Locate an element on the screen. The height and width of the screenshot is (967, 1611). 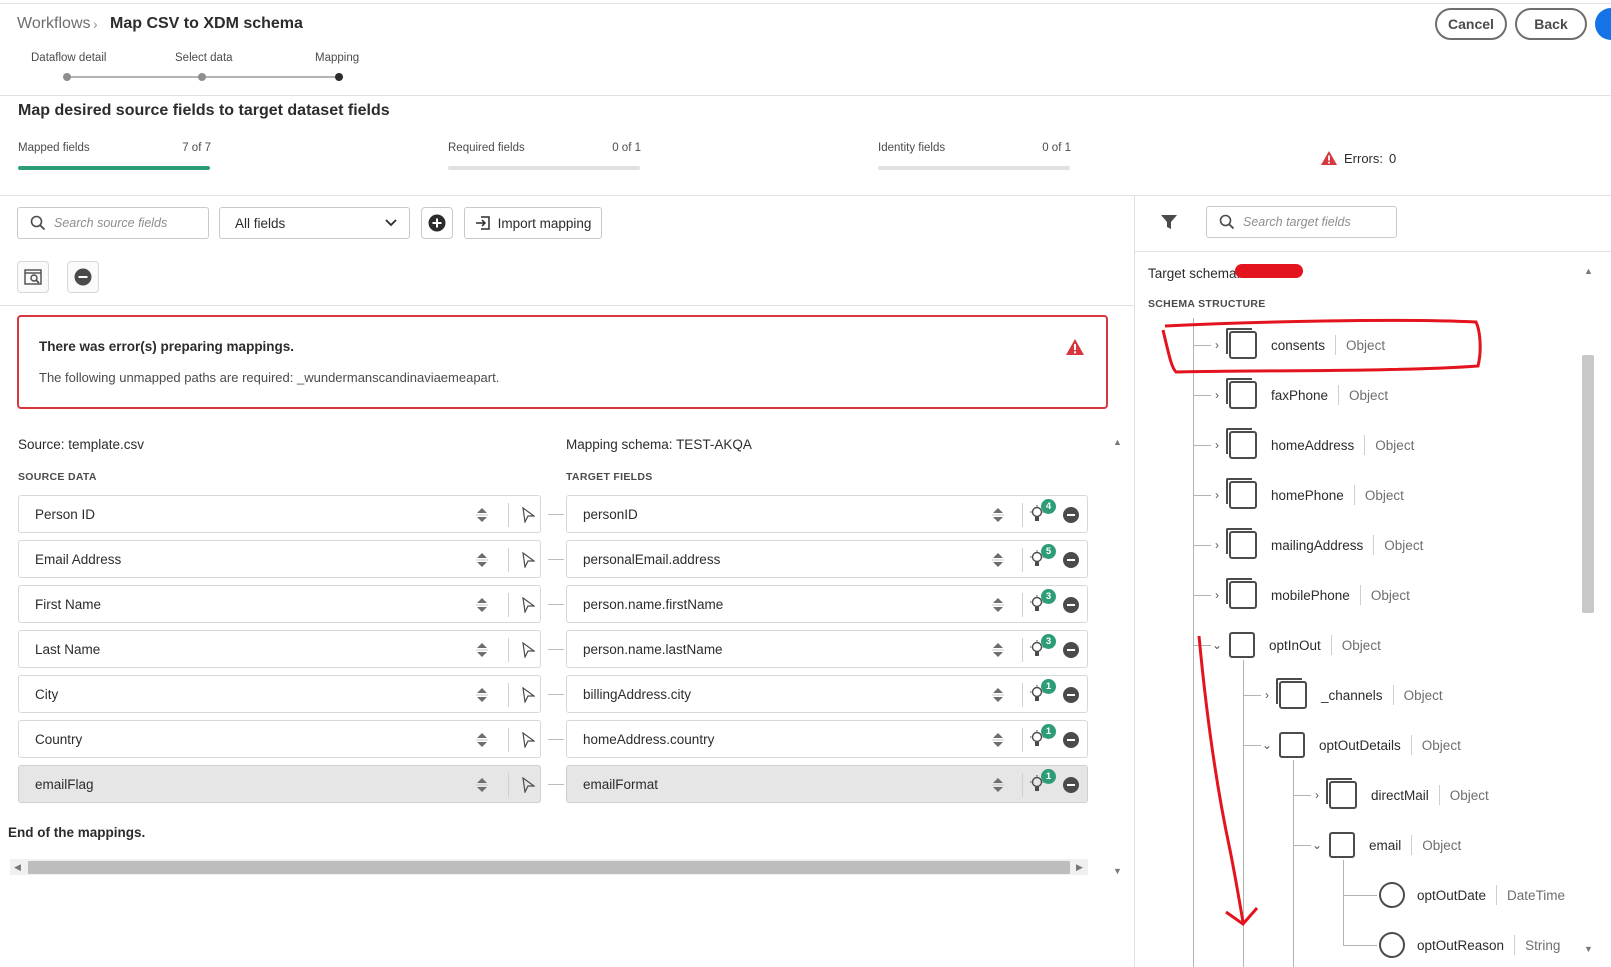
preview-data-button is located at coordinates (33, 277).